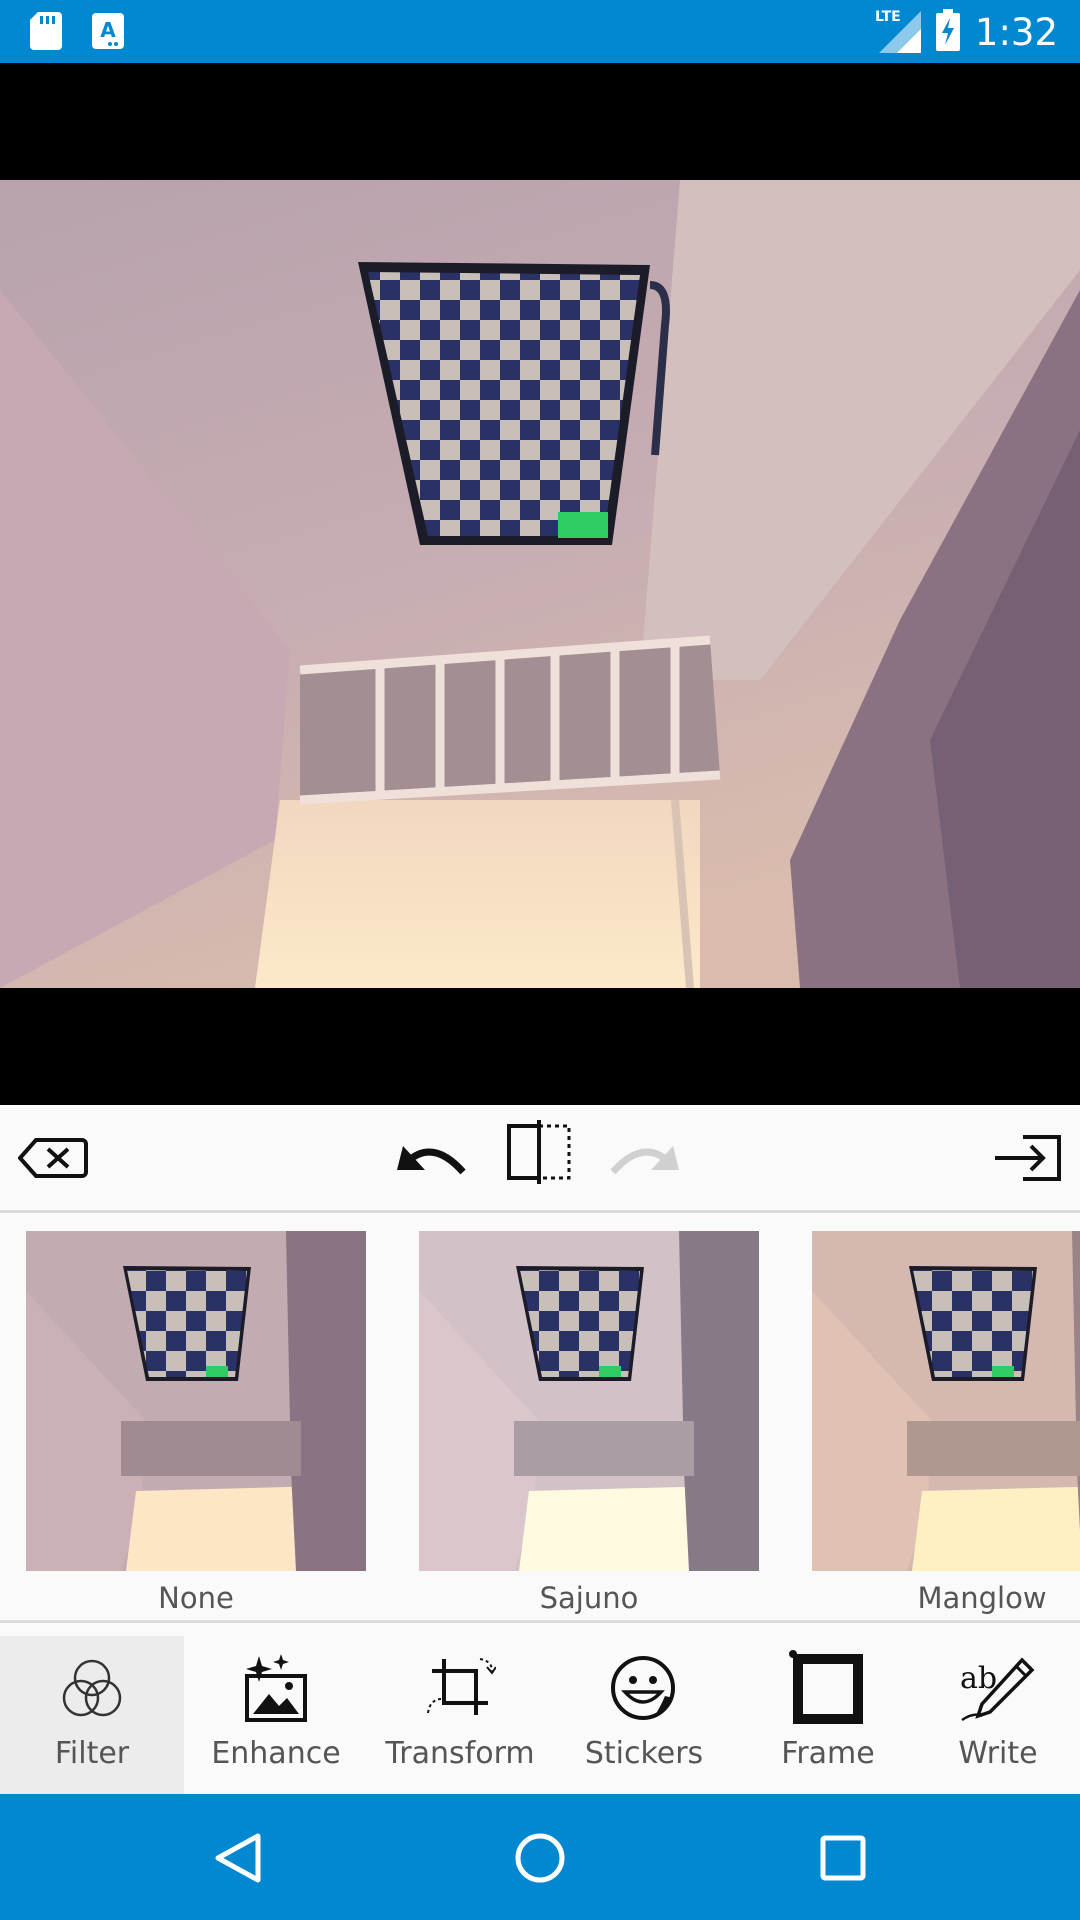  I want to click on tool-filter: Filter, so click(92, 1715).